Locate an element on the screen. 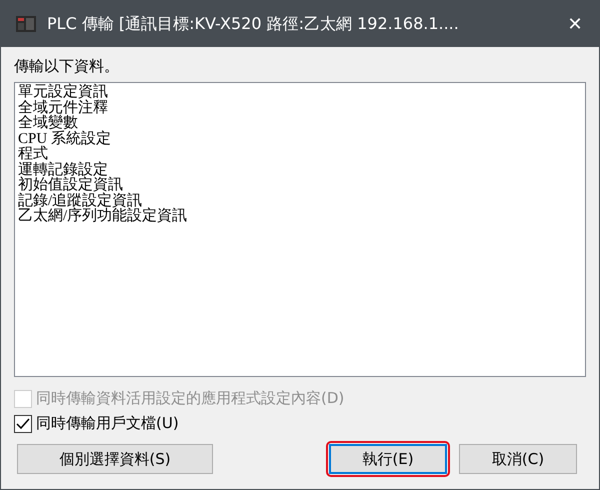 The width and height of the screenshot is (600, 490). close-button: ✕ is located at coordinates (575, 24).